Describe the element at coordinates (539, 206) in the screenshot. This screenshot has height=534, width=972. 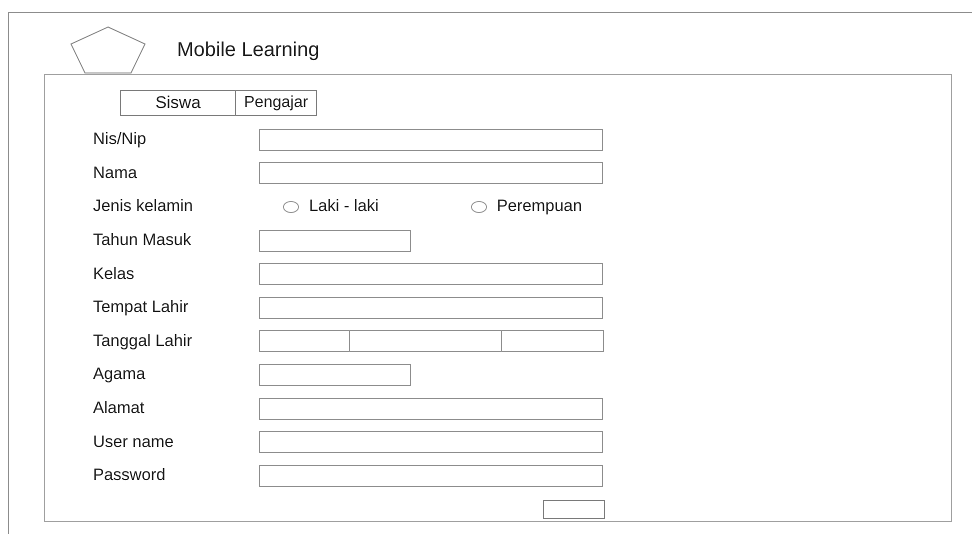
I see `radio-label: Perempuan` at that location.